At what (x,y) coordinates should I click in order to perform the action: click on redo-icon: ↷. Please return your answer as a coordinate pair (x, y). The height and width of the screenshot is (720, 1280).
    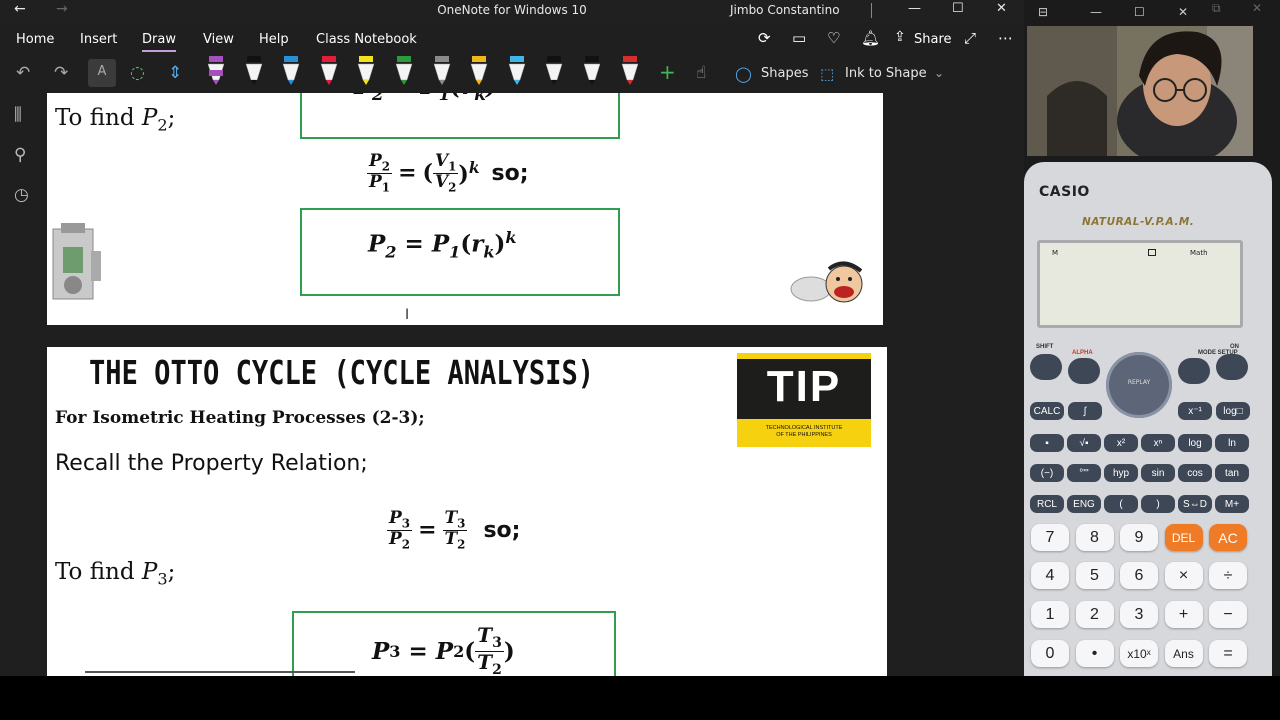
    Looking at the image, I should click on (61, 73).